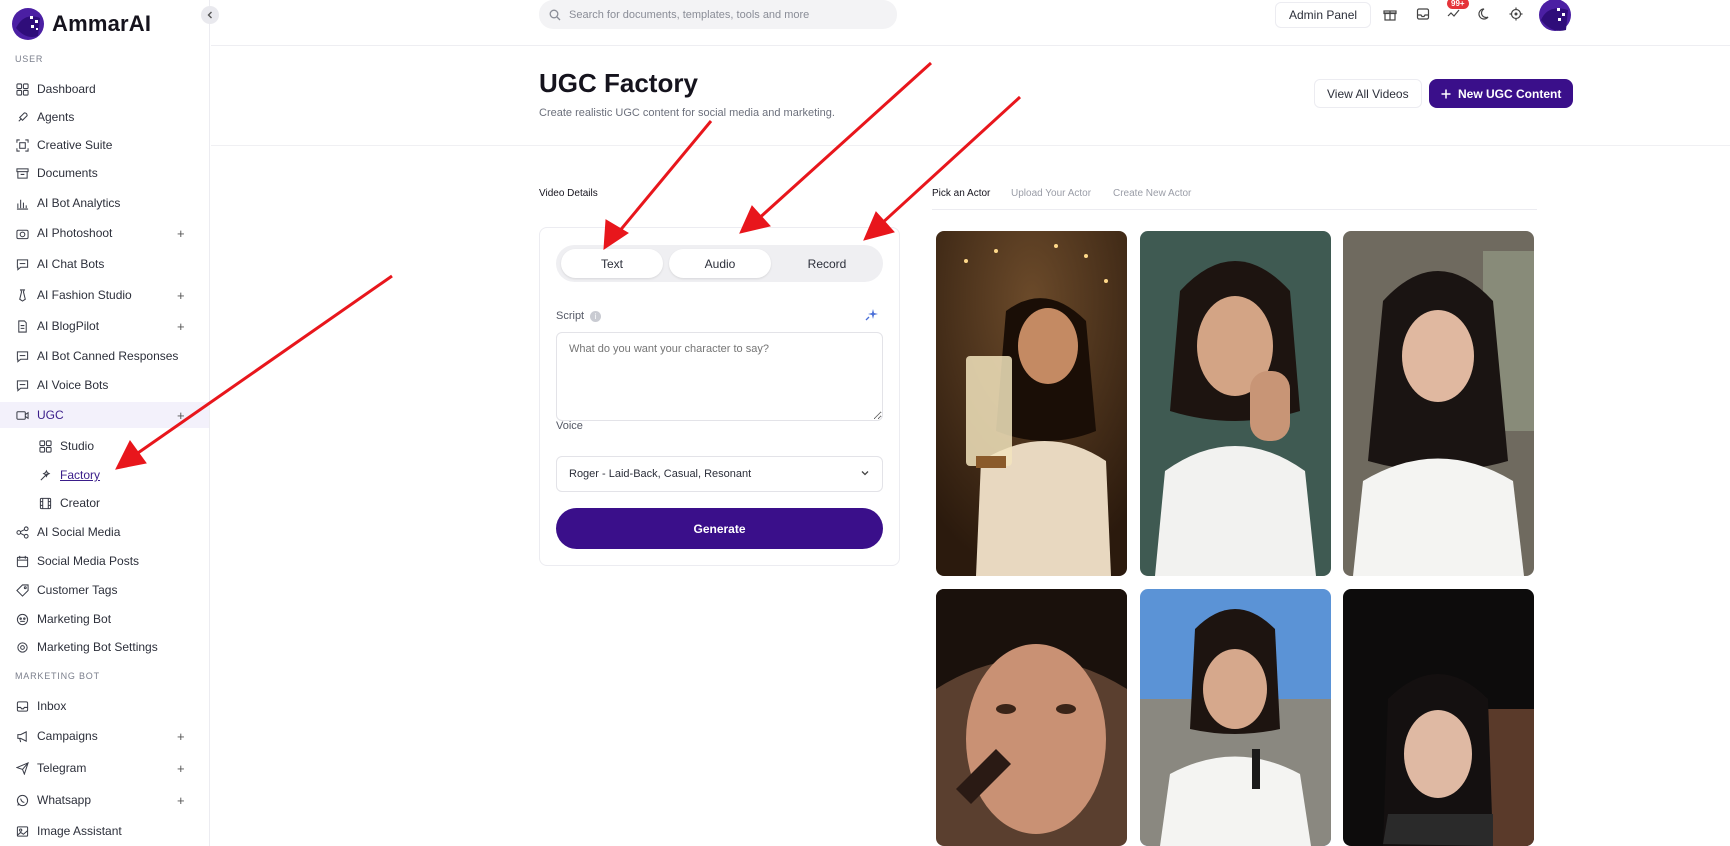 The width and height of the screenshot is (1730, 846). Describe the element at coordinates (67, 173) in the screenshot. I see `nav-label: Documents` at that location.